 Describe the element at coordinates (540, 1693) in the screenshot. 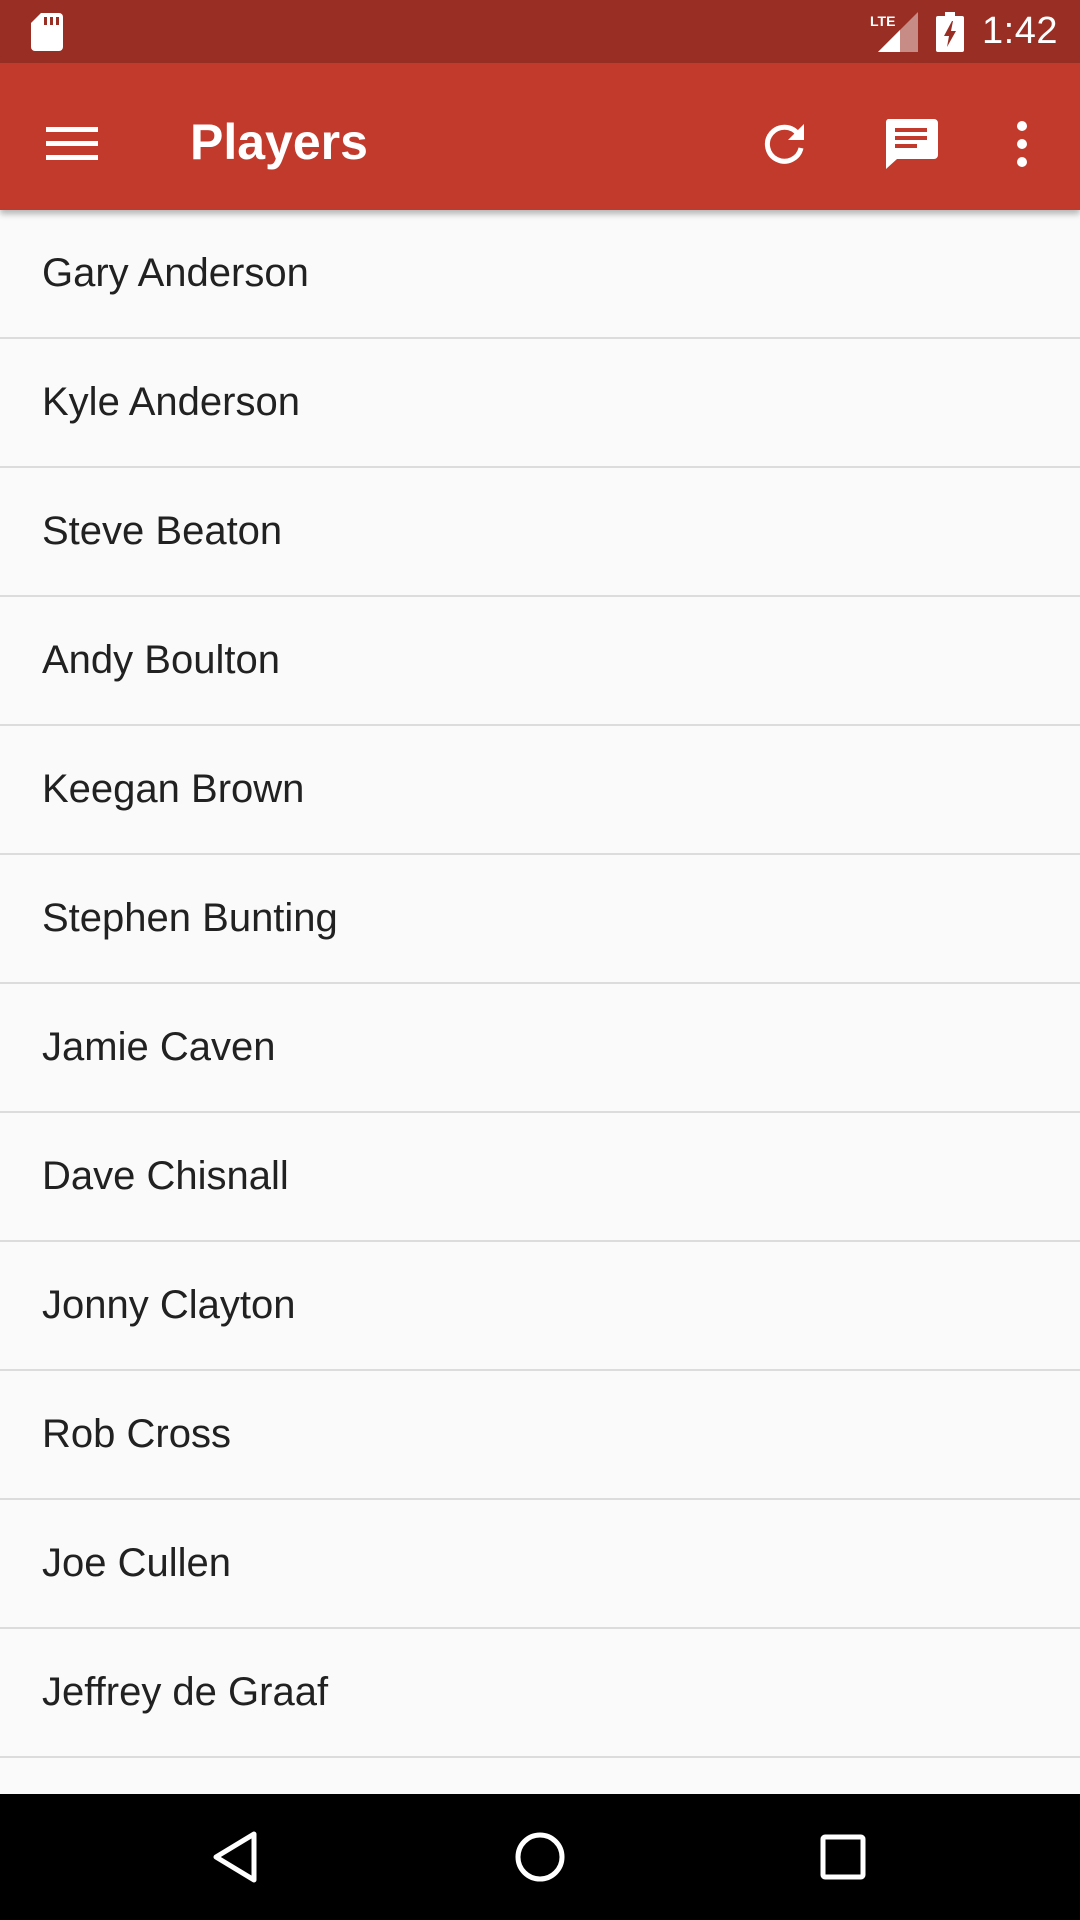

I see `player-list-item: Jeffrey de Graaf` at that location.